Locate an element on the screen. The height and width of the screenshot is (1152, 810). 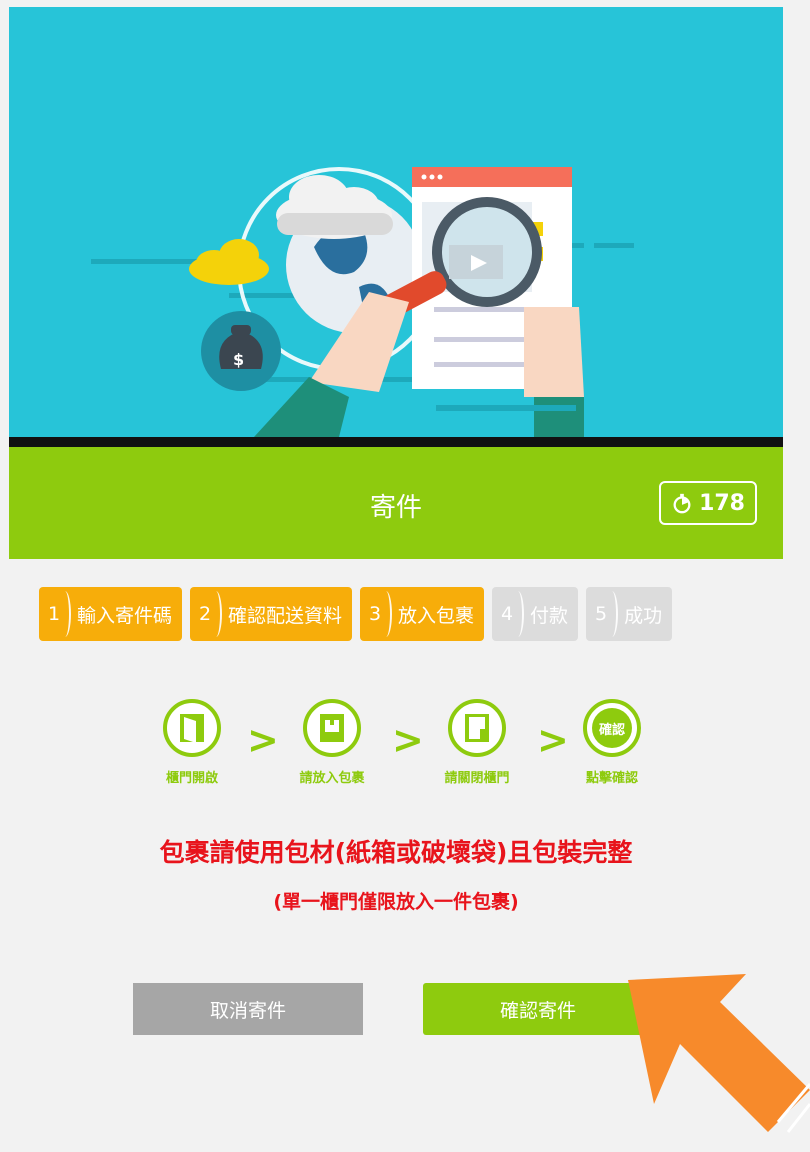
pointer-arrow-icon is located at coordinates (719, 1053).